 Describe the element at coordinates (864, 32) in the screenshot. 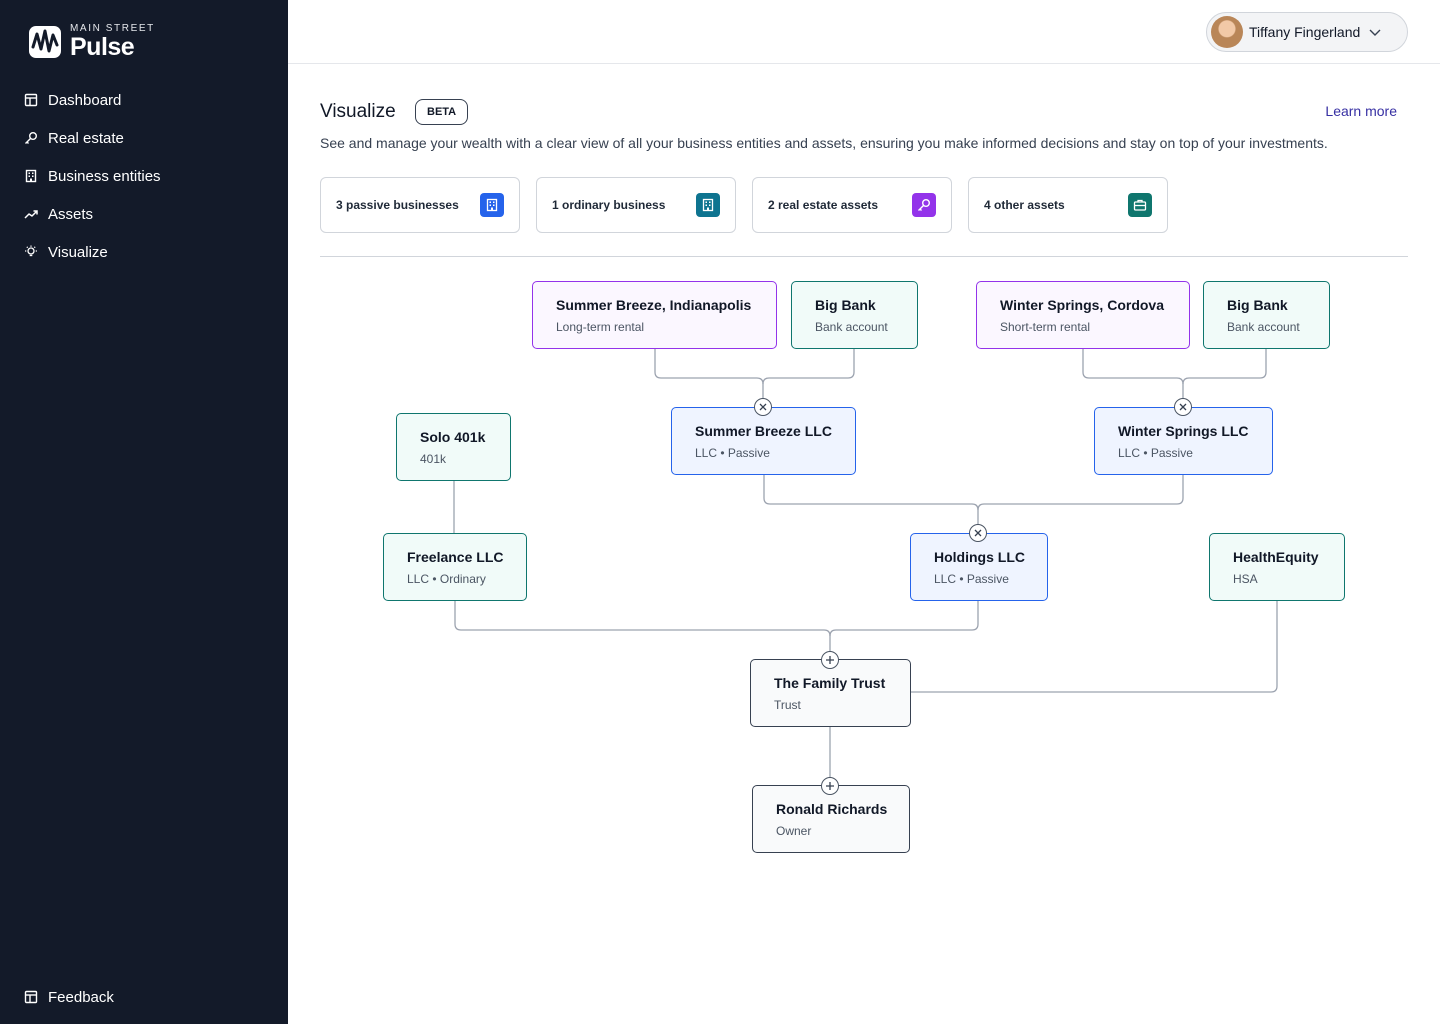

I see `top-bar: Tiffany Fingerland` at that location.